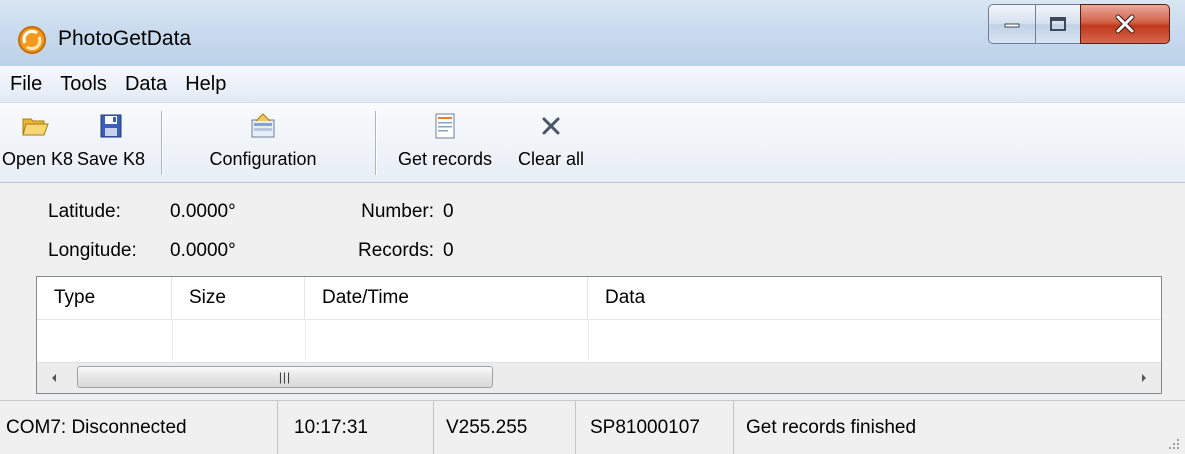 Image resolution: width=1185 pixels, height=454 pixels. I want to click on number-label: Number:, so click(397, 211).